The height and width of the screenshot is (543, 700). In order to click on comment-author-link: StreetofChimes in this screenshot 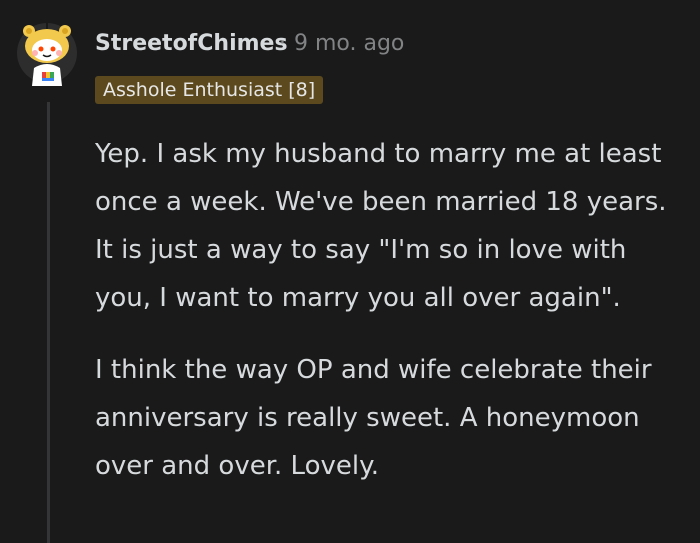, I will do `click(191, 43)`.